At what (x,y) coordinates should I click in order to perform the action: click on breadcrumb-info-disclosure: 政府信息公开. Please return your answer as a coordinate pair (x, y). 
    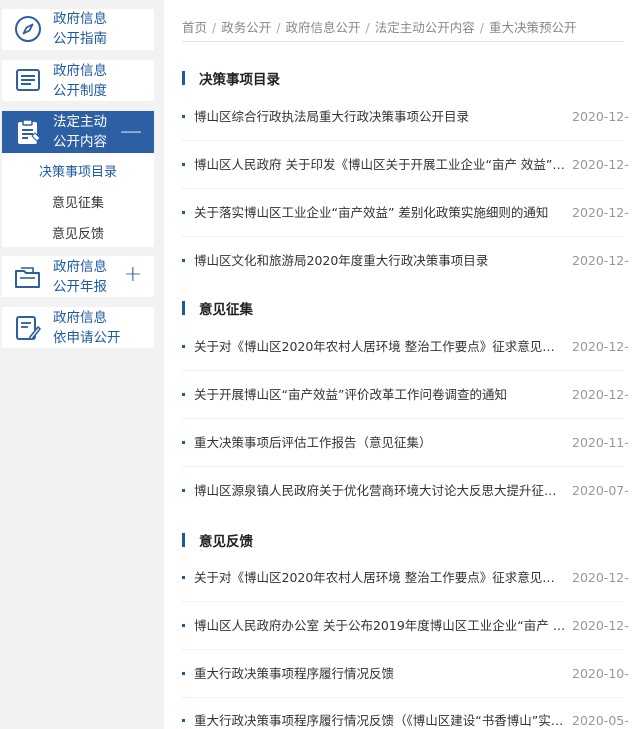
    Looking at the image, I should click on (322, 27).